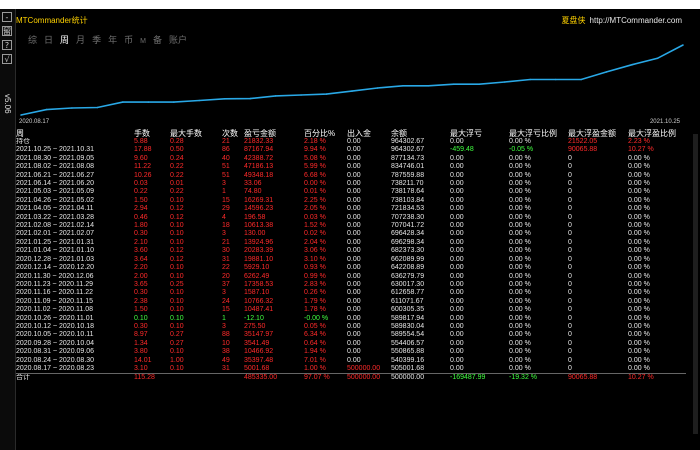 The height and width of the screenshot is (450, 700). What do you see at coordinates (408, 217) in the screenshot?
I see `cell-balance: 707238.30` at bounding box center [408, 217].